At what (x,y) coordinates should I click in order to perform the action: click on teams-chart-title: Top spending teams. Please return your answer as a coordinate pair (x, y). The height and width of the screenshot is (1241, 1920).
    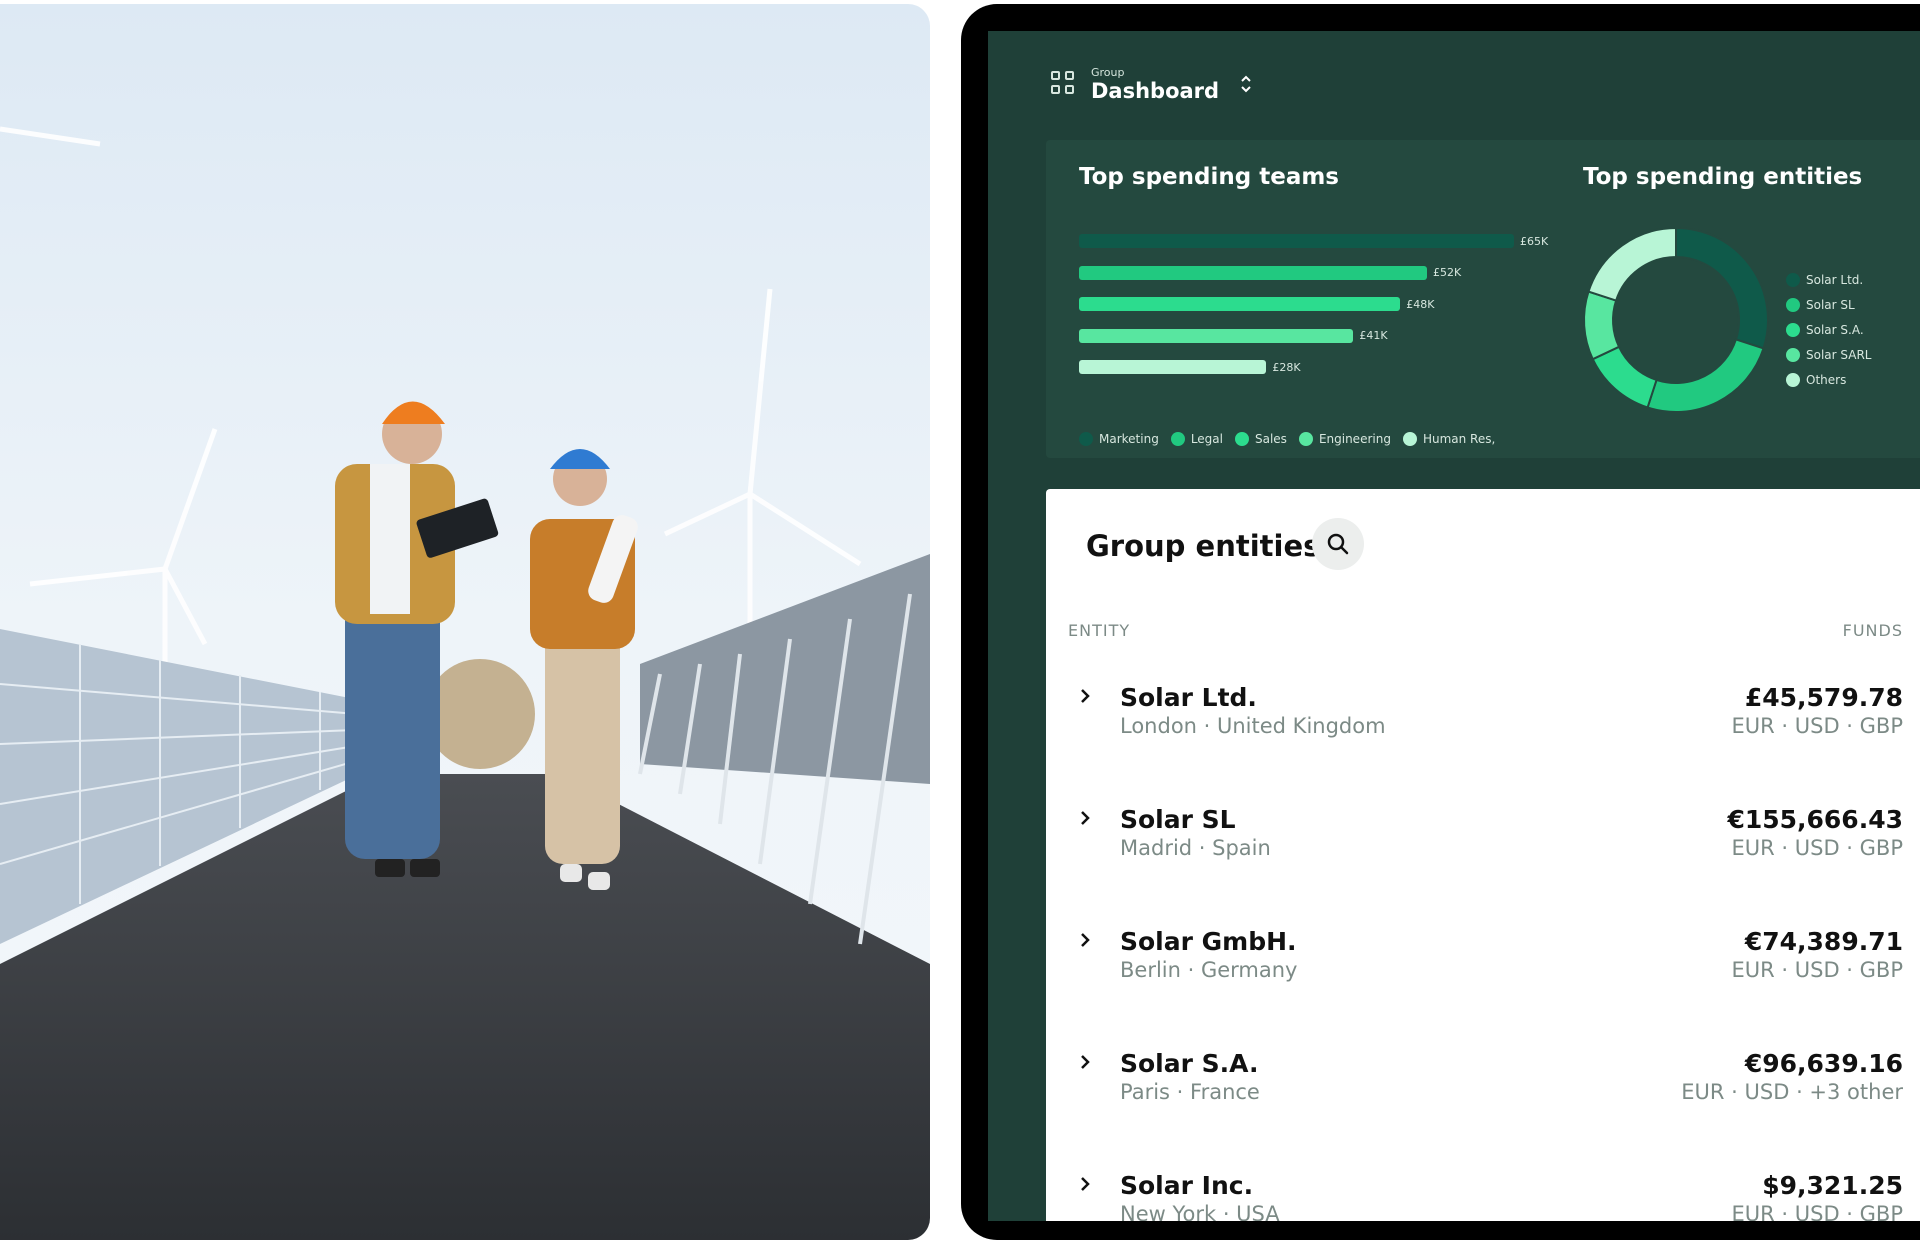
    Looking at the image, I should click on (1209, 177).